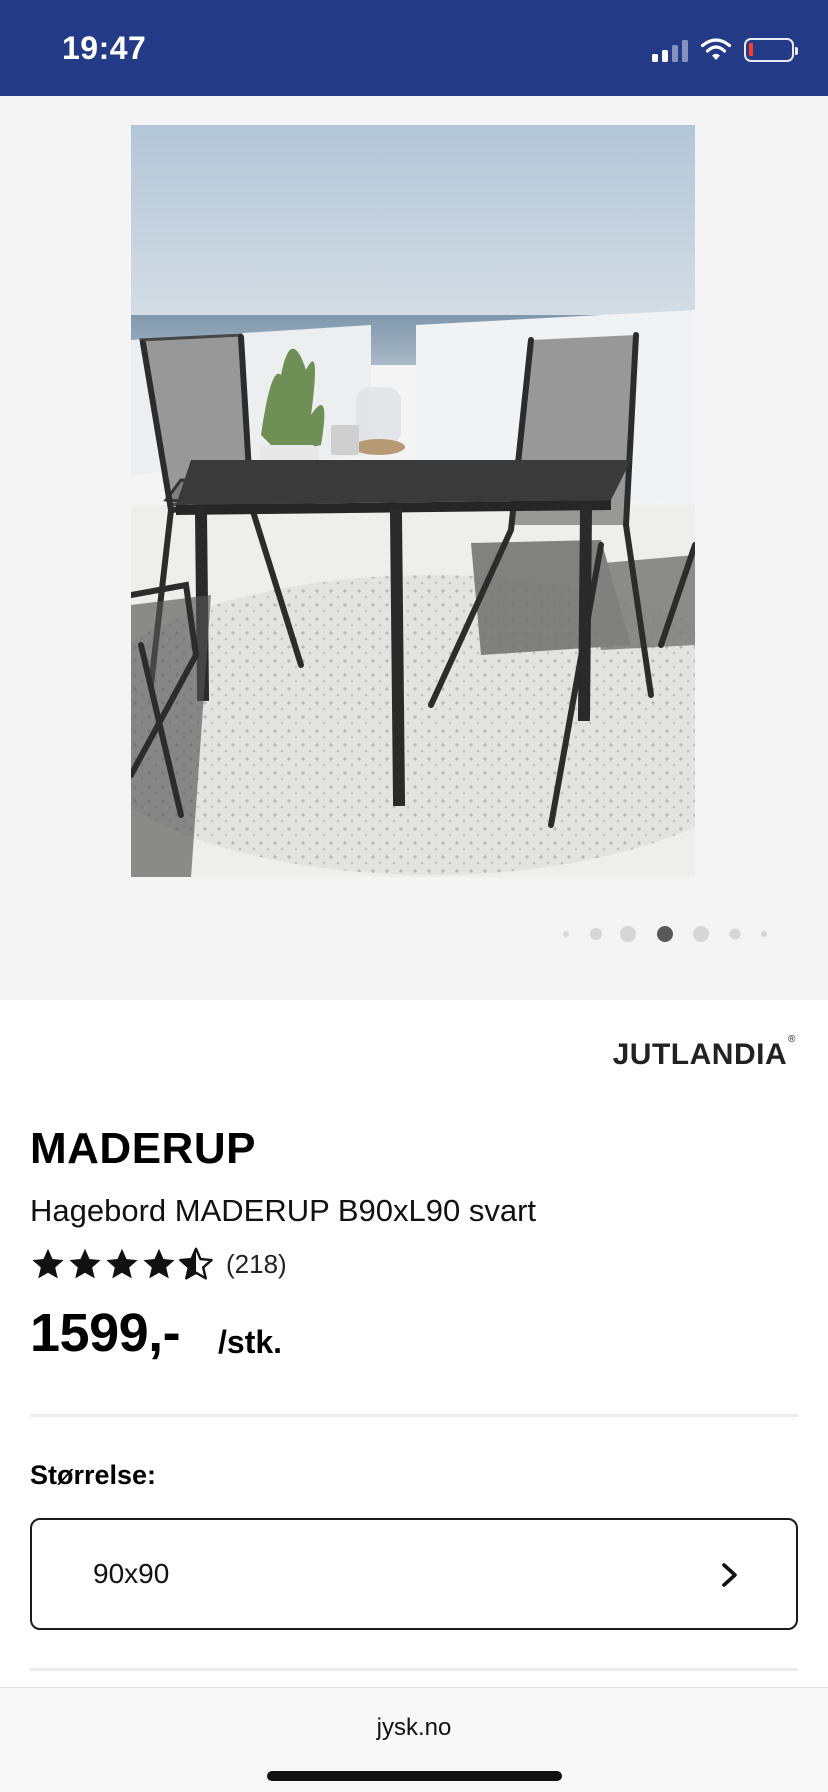 The image size is (828, 1792). What do you see at coordinates (670, 50) in the screenshot?
I see `signal-icon` at bounding box center [670, 50].